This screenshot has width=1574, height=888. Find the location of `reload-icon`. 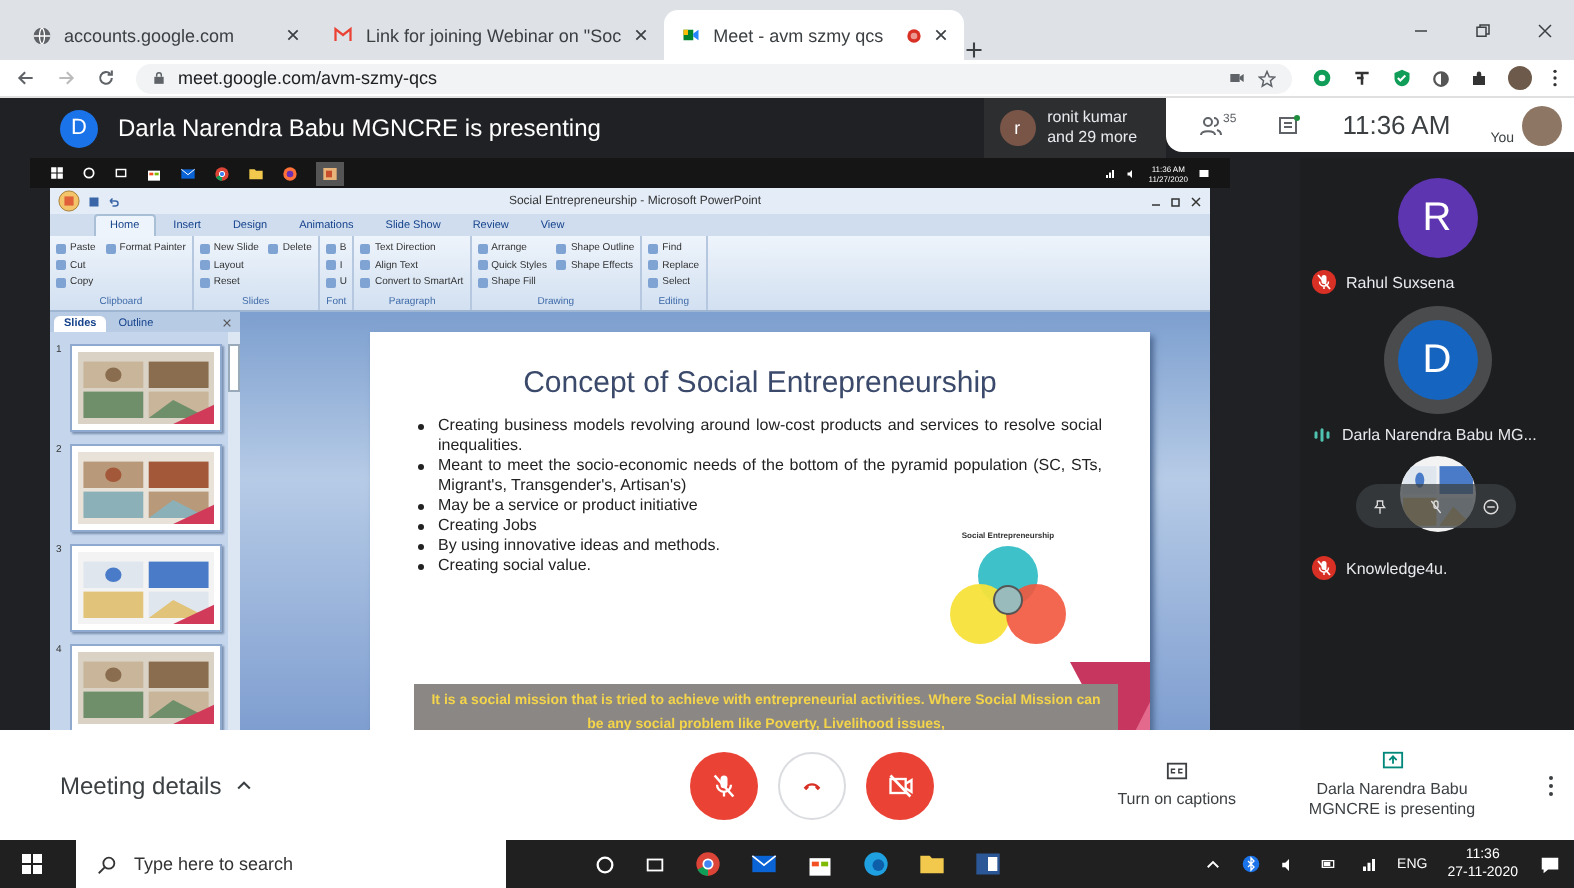

reload-icon is located at coordinates (106, 78).